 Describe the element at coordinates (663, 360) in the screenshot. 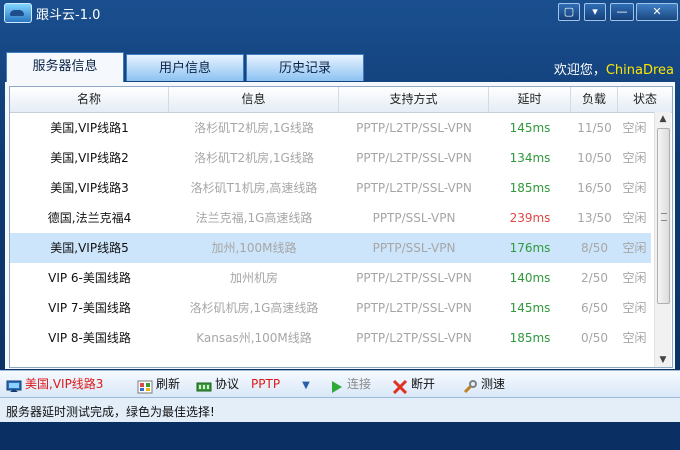

I see `scroll-down-icon: ▼` at that location.